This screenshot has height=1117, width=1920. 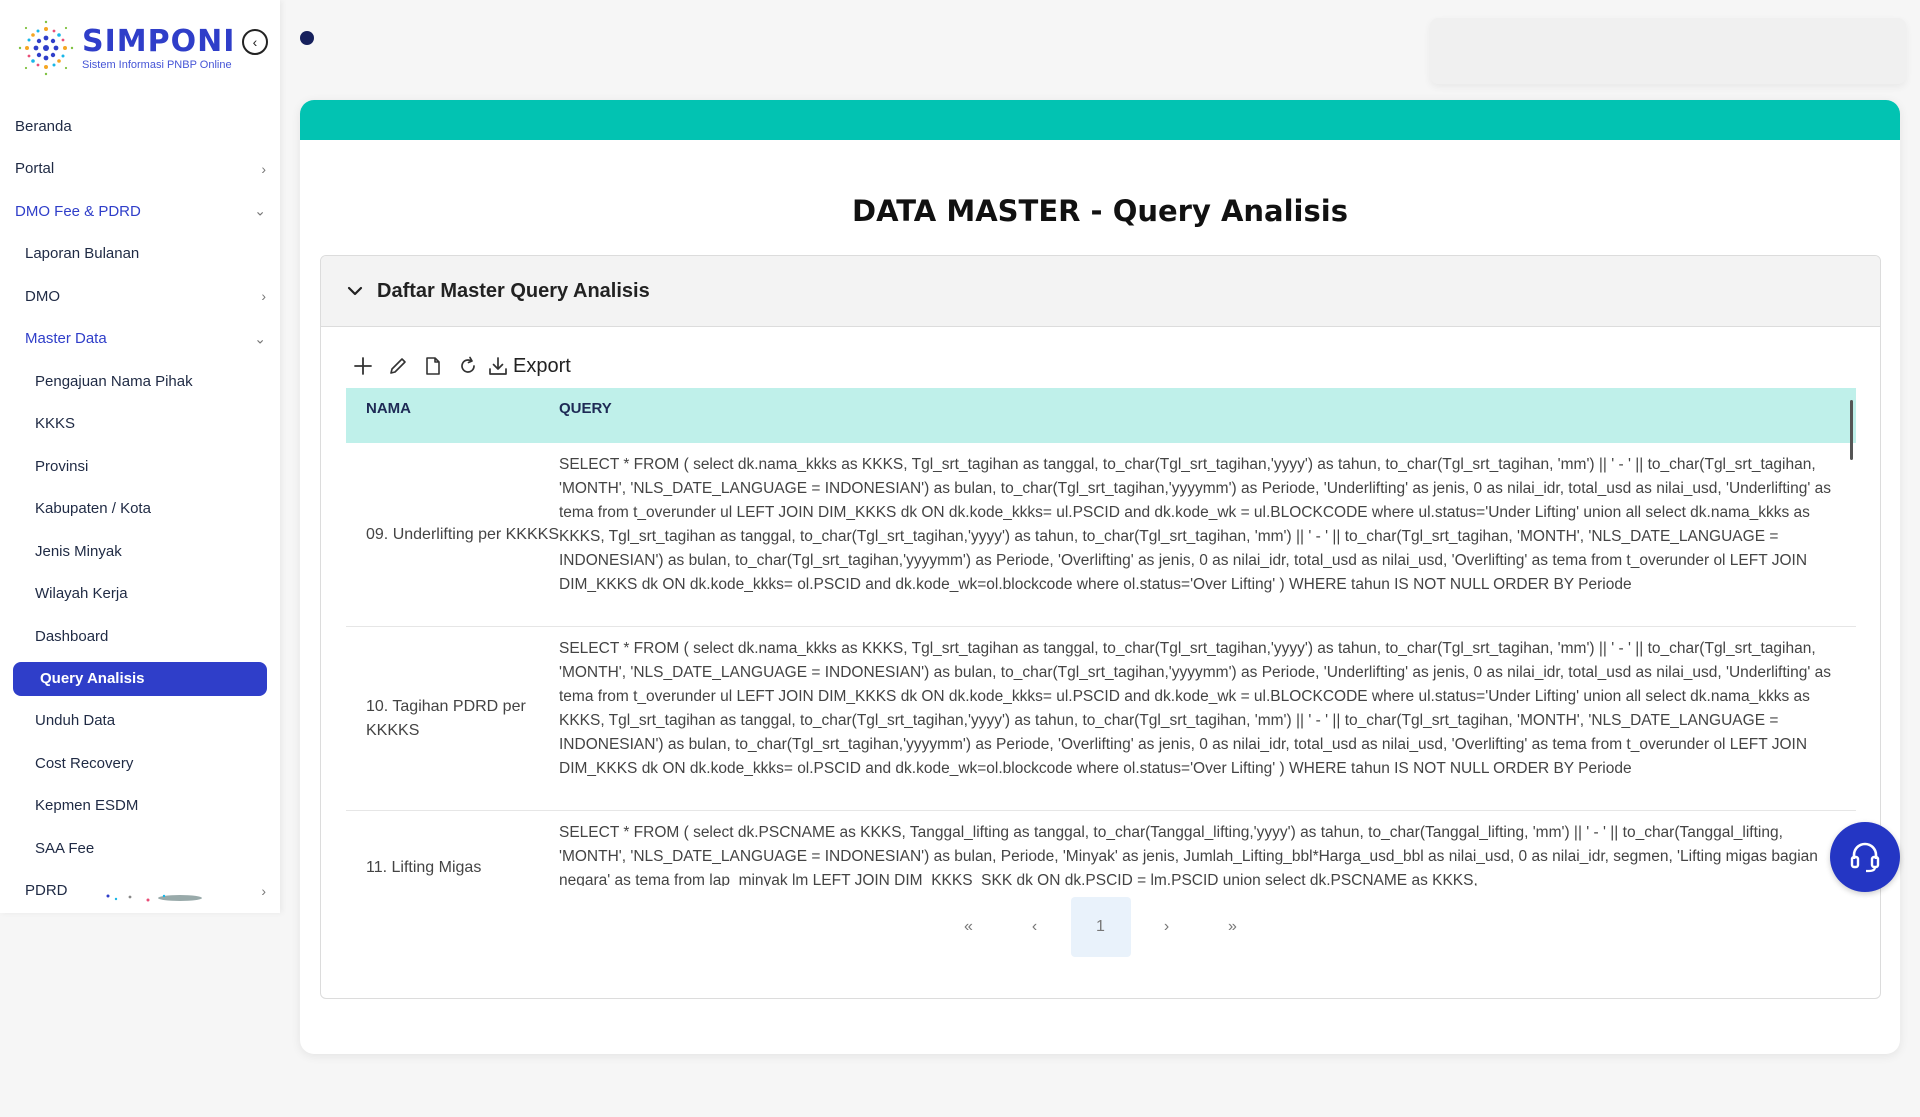 I want to click on sidebar-item-label: Kepmen ESDM, so click(x=87, y=806).